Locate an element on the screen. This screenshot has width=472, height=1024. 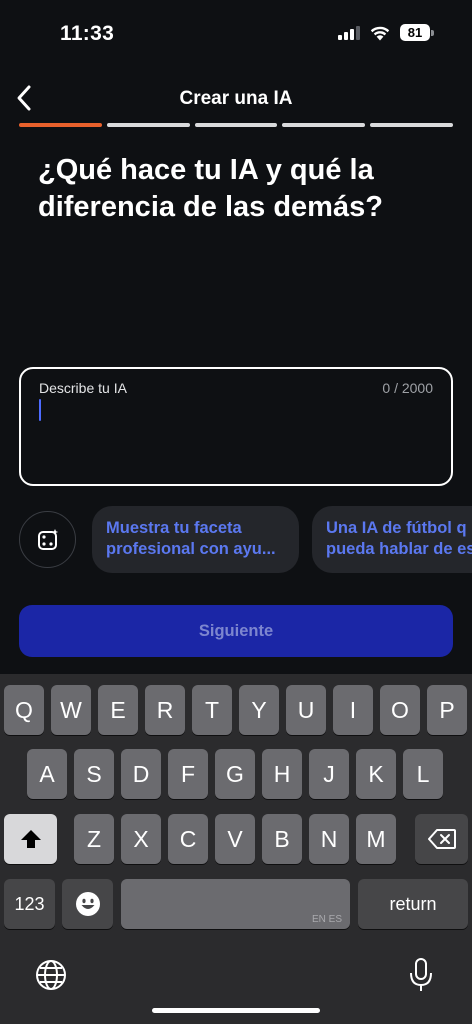
key-g: G is located at coordinates (235, 774).